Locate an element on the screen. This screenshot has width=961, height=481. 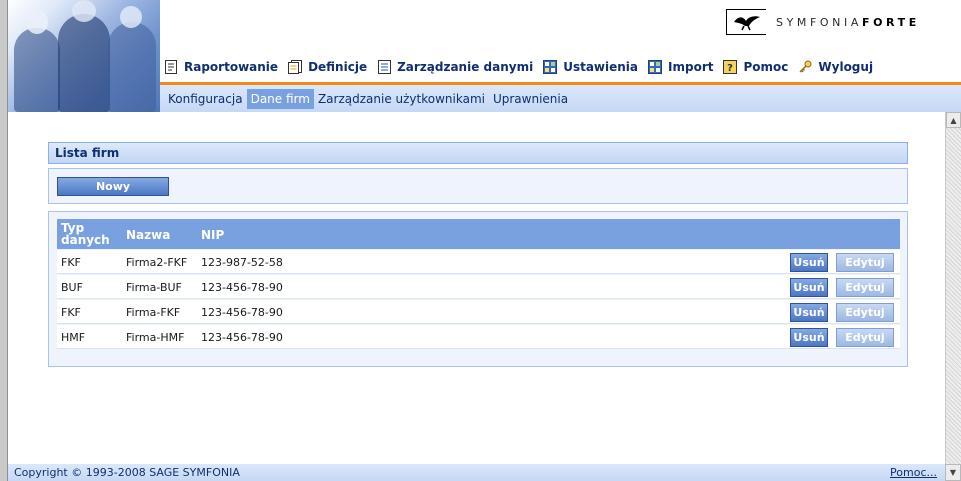
cell-nazwa: Firma2-FKF is located at coordinates (157, 262).